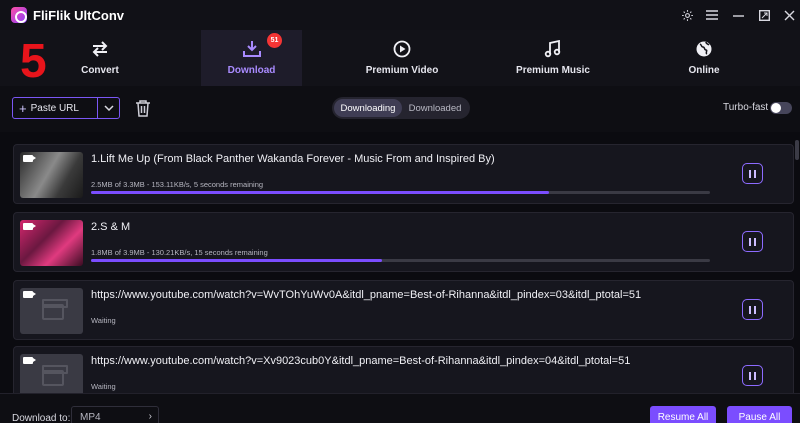  I want to click on plus-icon: +, so click(23, 108).